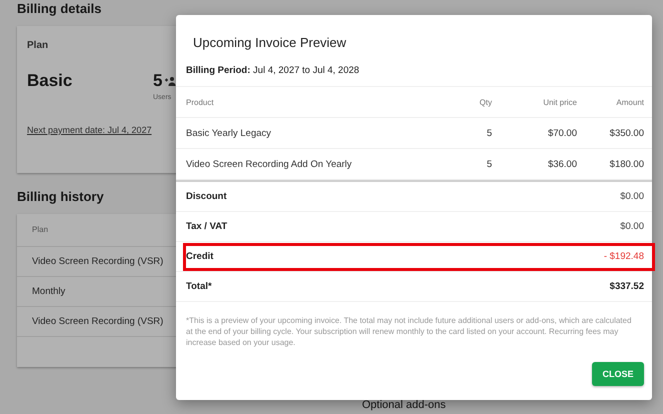  I want to click on section-heading: Billing details, so click(59, 9).